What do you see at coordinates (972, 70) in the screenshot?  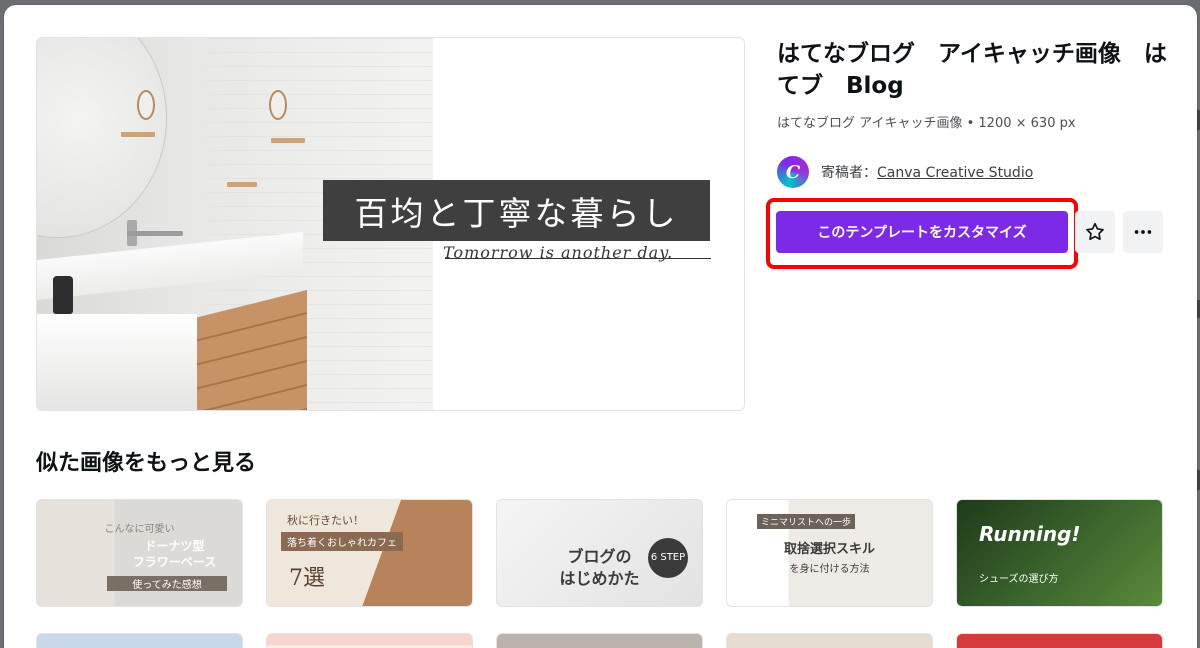 I see `template-title: はてなブログ アイキャッチ画像 はてブ Blog` at bounding box center [972, 70].